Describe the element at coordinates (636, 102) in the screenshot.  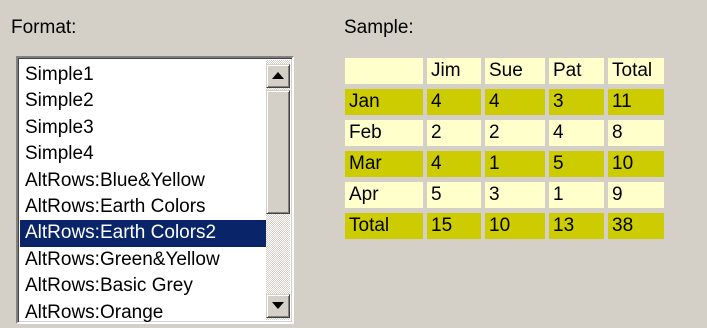
I see `sample-cell: 11` at that location.